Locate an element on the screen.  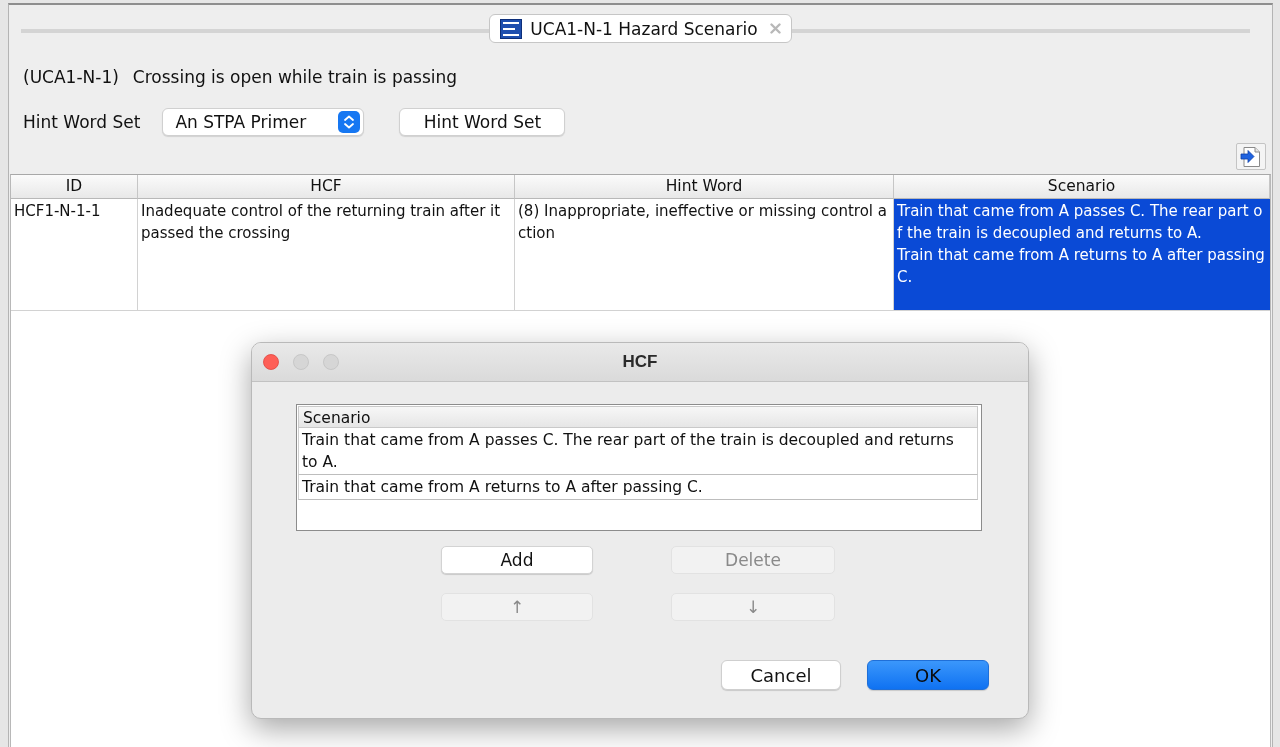
hint-word-set-select: An STPA Primer is located at coordinates (263, 122).